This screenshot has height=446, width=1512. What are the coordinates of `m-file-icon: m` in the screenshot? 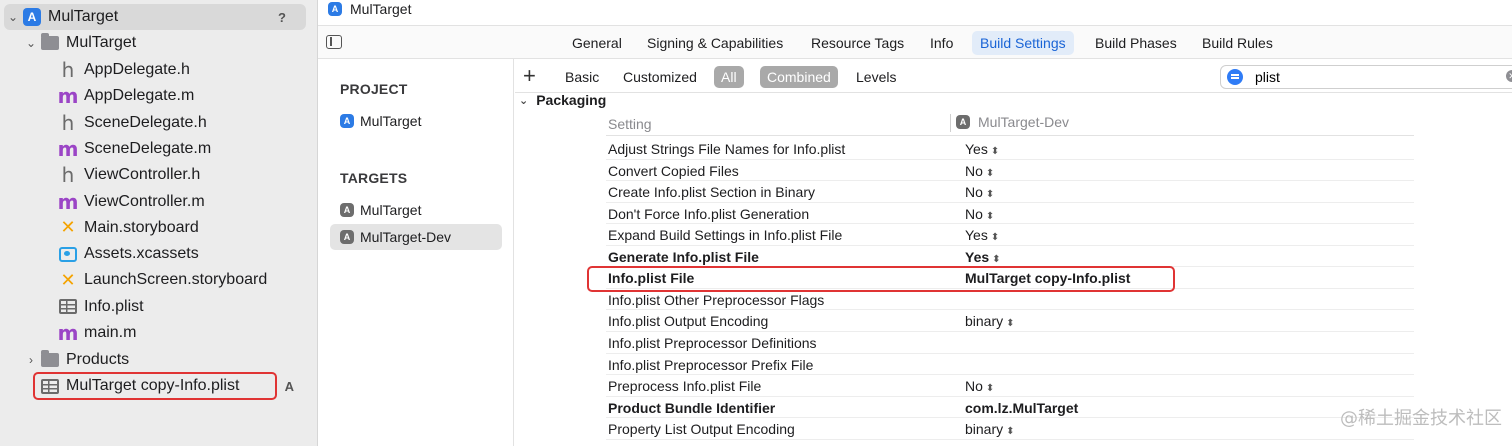 It's located at (68, 148).